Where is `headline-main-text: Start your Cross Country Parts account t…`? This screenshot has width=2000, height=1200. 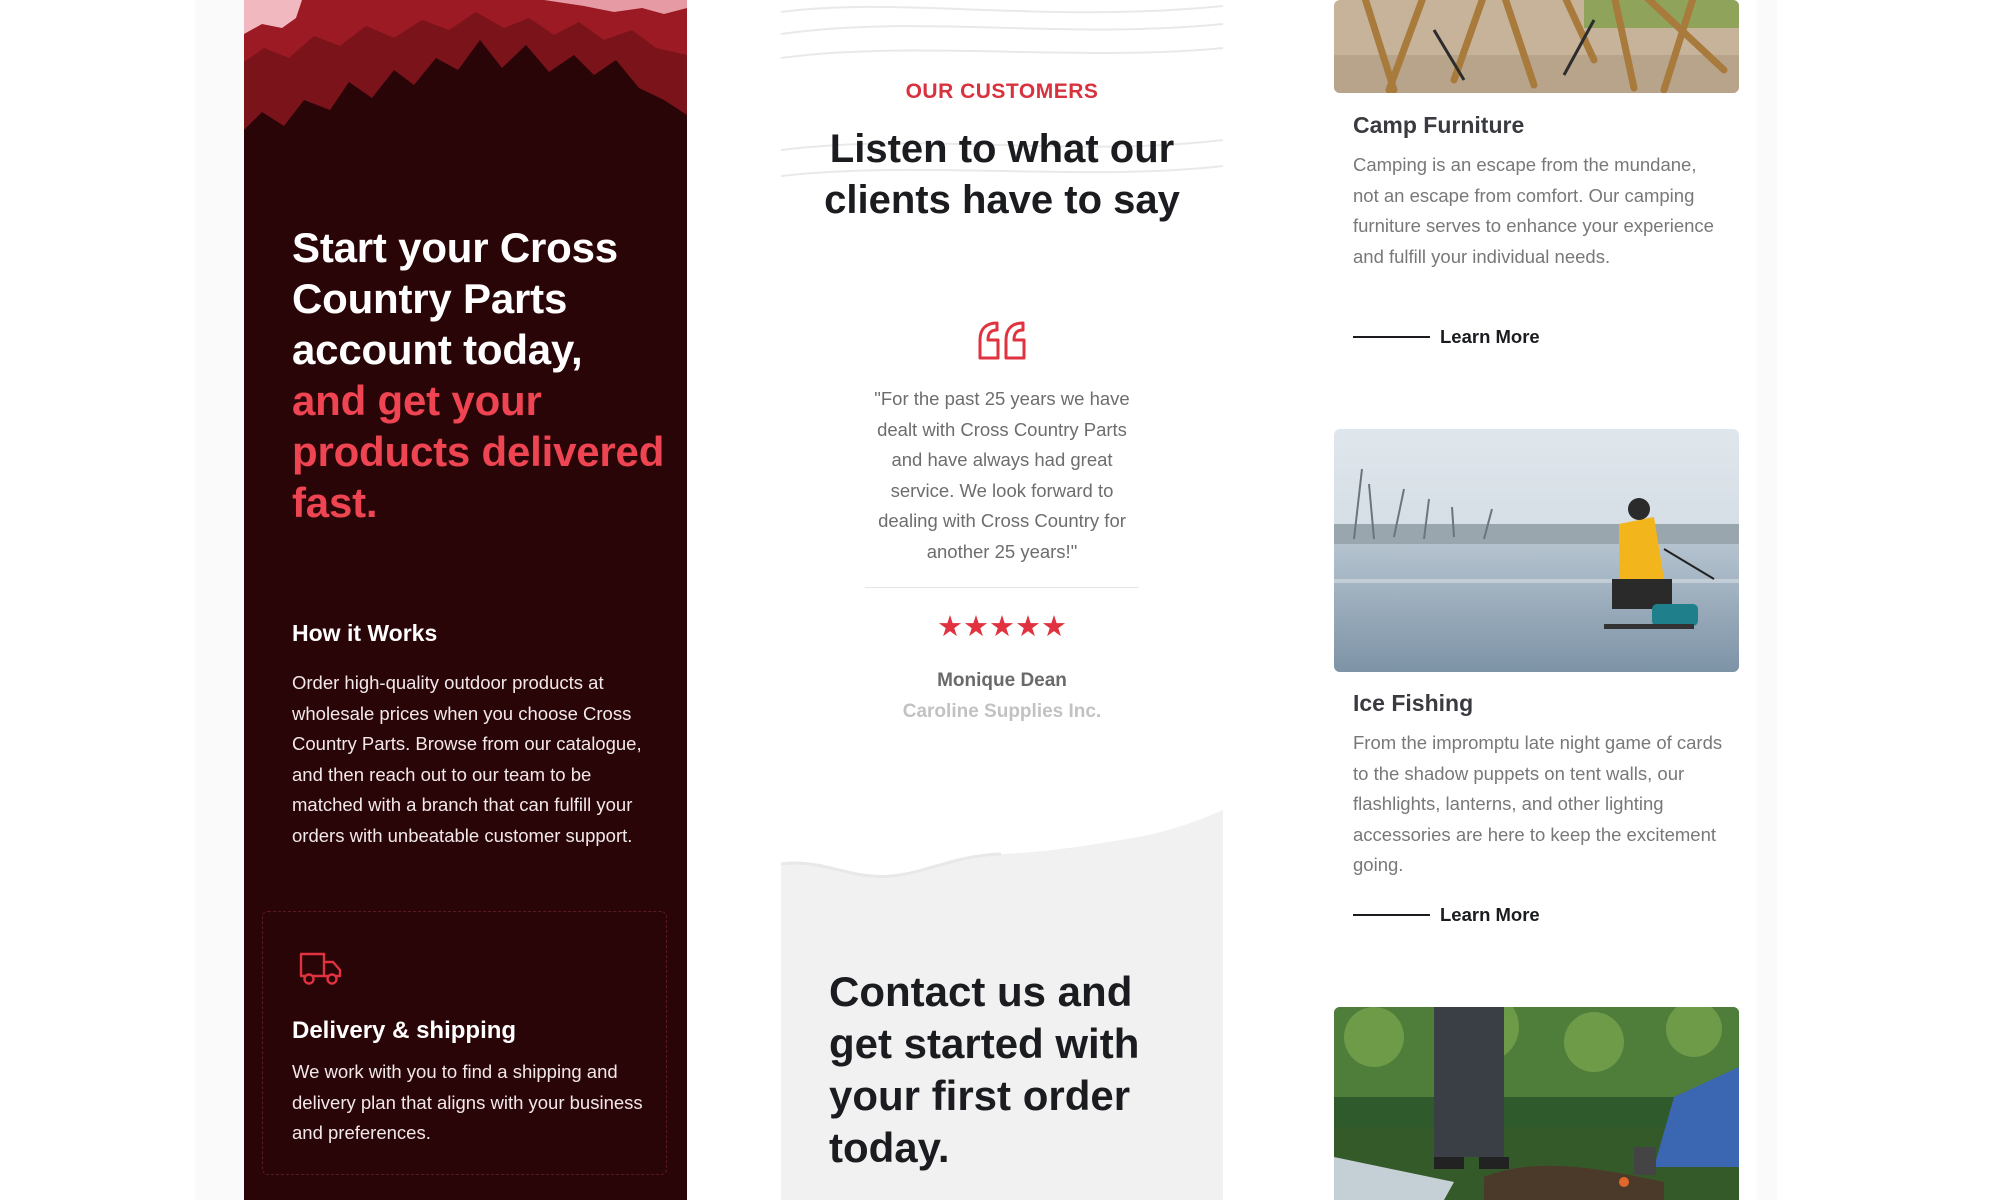
headline-main-text: Start your Cross Country Parts account t… is located at coordinates (455, 298).